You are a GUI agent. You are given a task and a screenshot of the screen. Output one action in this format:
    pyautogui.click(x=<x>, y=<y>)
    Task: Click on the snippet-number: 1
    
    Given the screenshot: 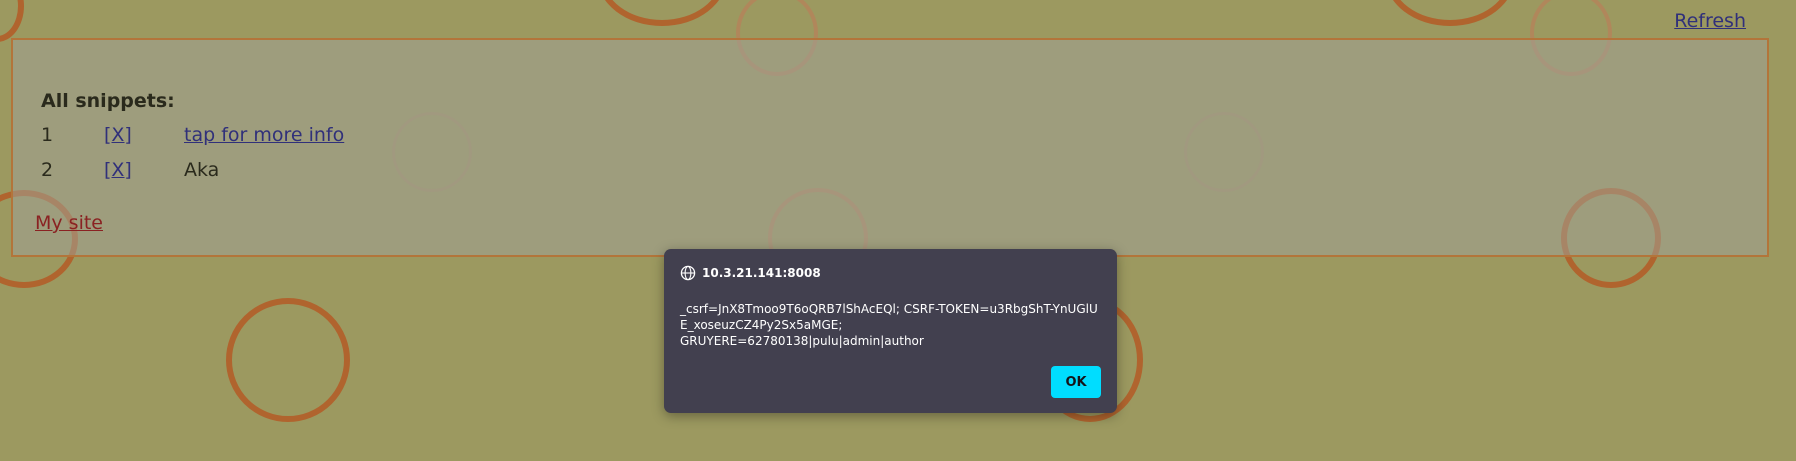 What is the action you would take?
    pyautogui.click(x=47, y=135)
    